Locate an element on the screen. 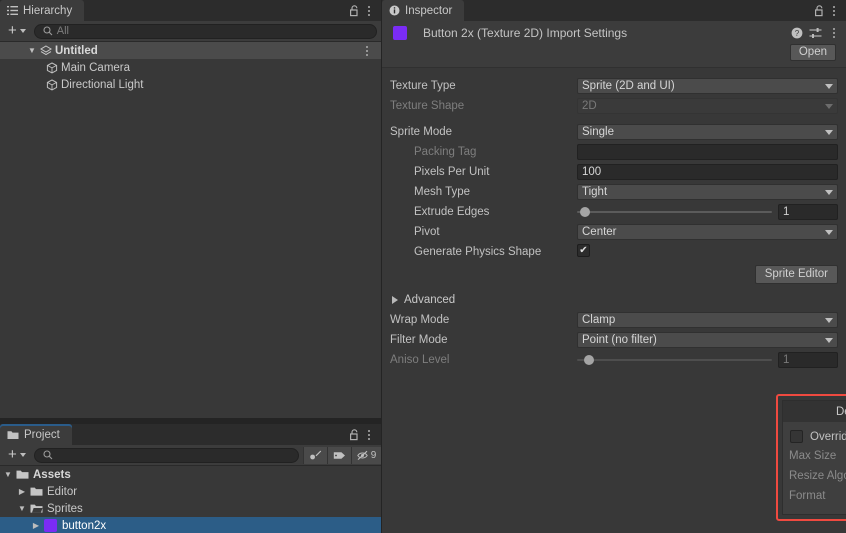  hierarchy-scene-row: ▼ Untitled is located at coordinates (190, 50).